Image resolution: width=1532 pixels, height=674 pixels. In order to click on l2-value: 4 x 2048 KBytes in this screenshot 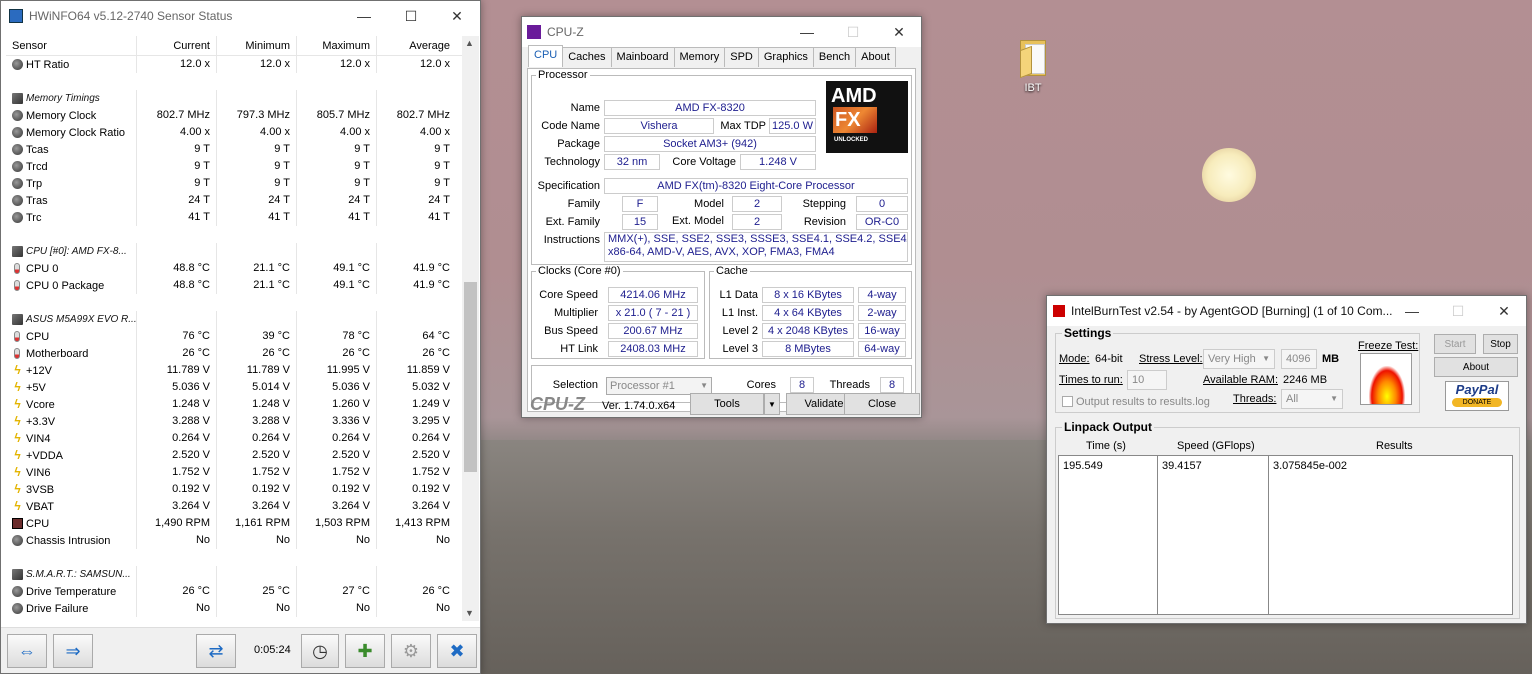, I will do `click(808, 331)`.